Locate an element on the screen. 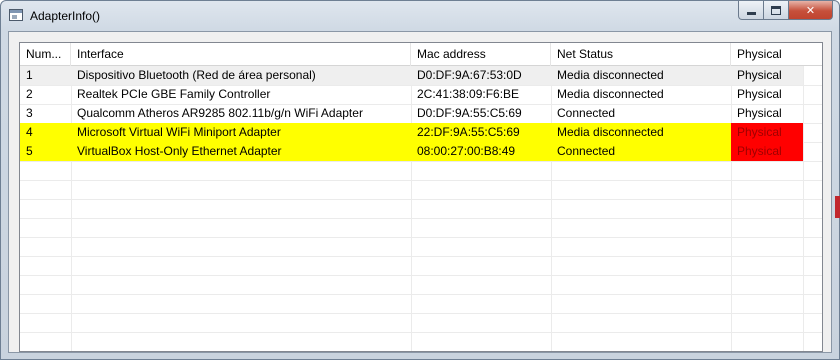  cell-num: 4 is located at coordinates (29, 132).